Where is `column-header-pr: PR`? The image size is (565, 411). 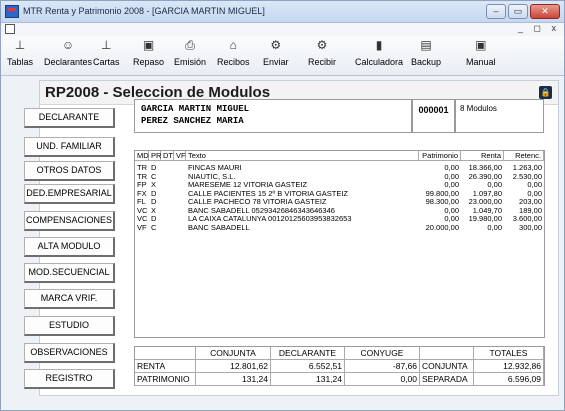
column-header-pr: PR is located at coordinates (155, 156).